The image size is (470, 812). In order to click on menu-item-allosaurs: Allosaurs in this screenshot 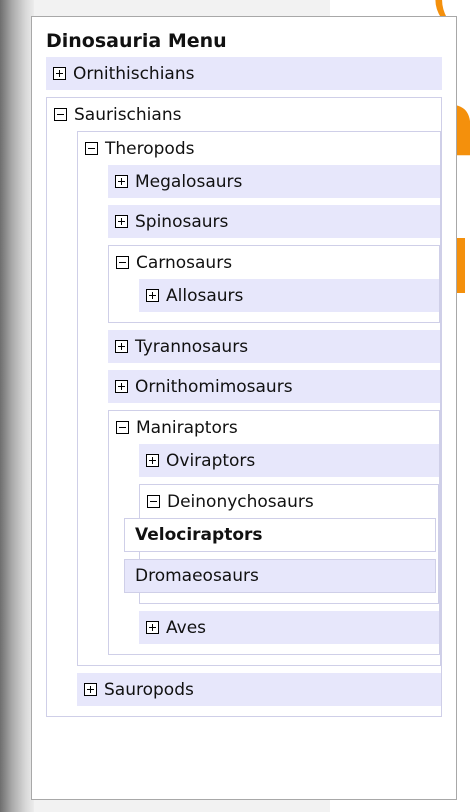, I will do `click(289, 295)`.